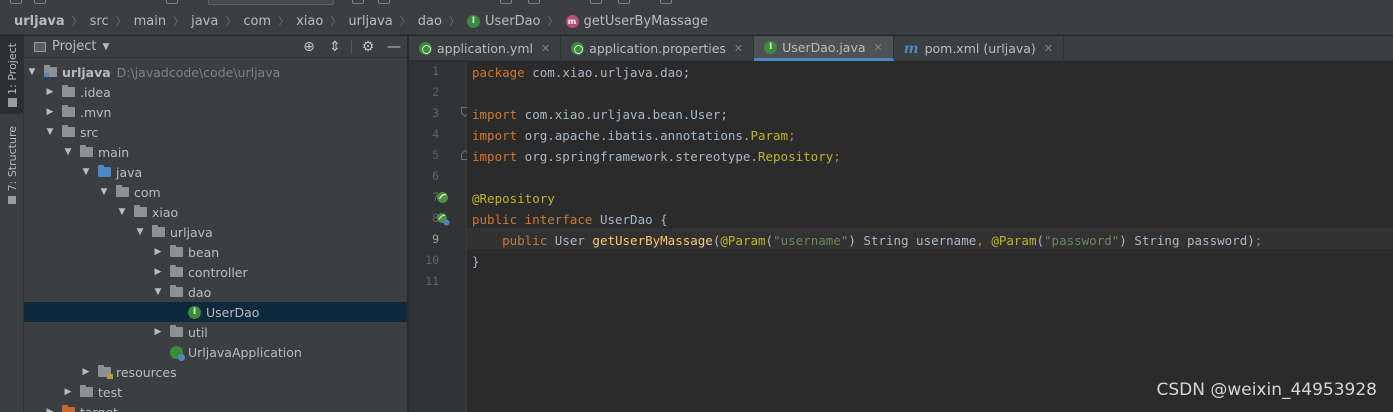 This screenshot has height=412, width=1393. I want to click on tree-item-main: ▼ main, so click(215, 152).